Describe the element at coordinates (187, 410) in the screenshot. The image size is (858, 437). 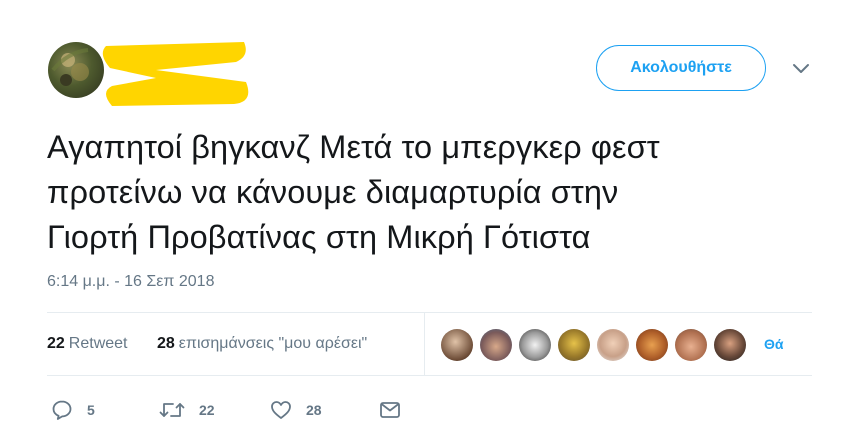
I see `retweet-button: 22` at that location.